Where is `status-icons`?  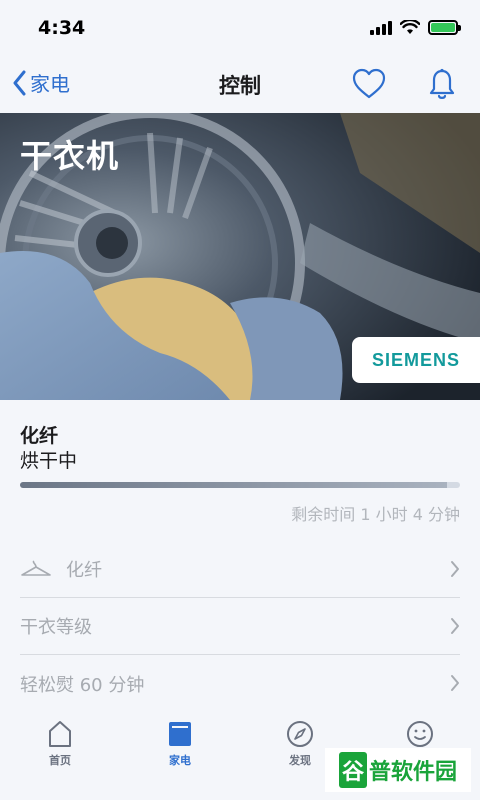
status-icons is located at coordinates (415, 27).